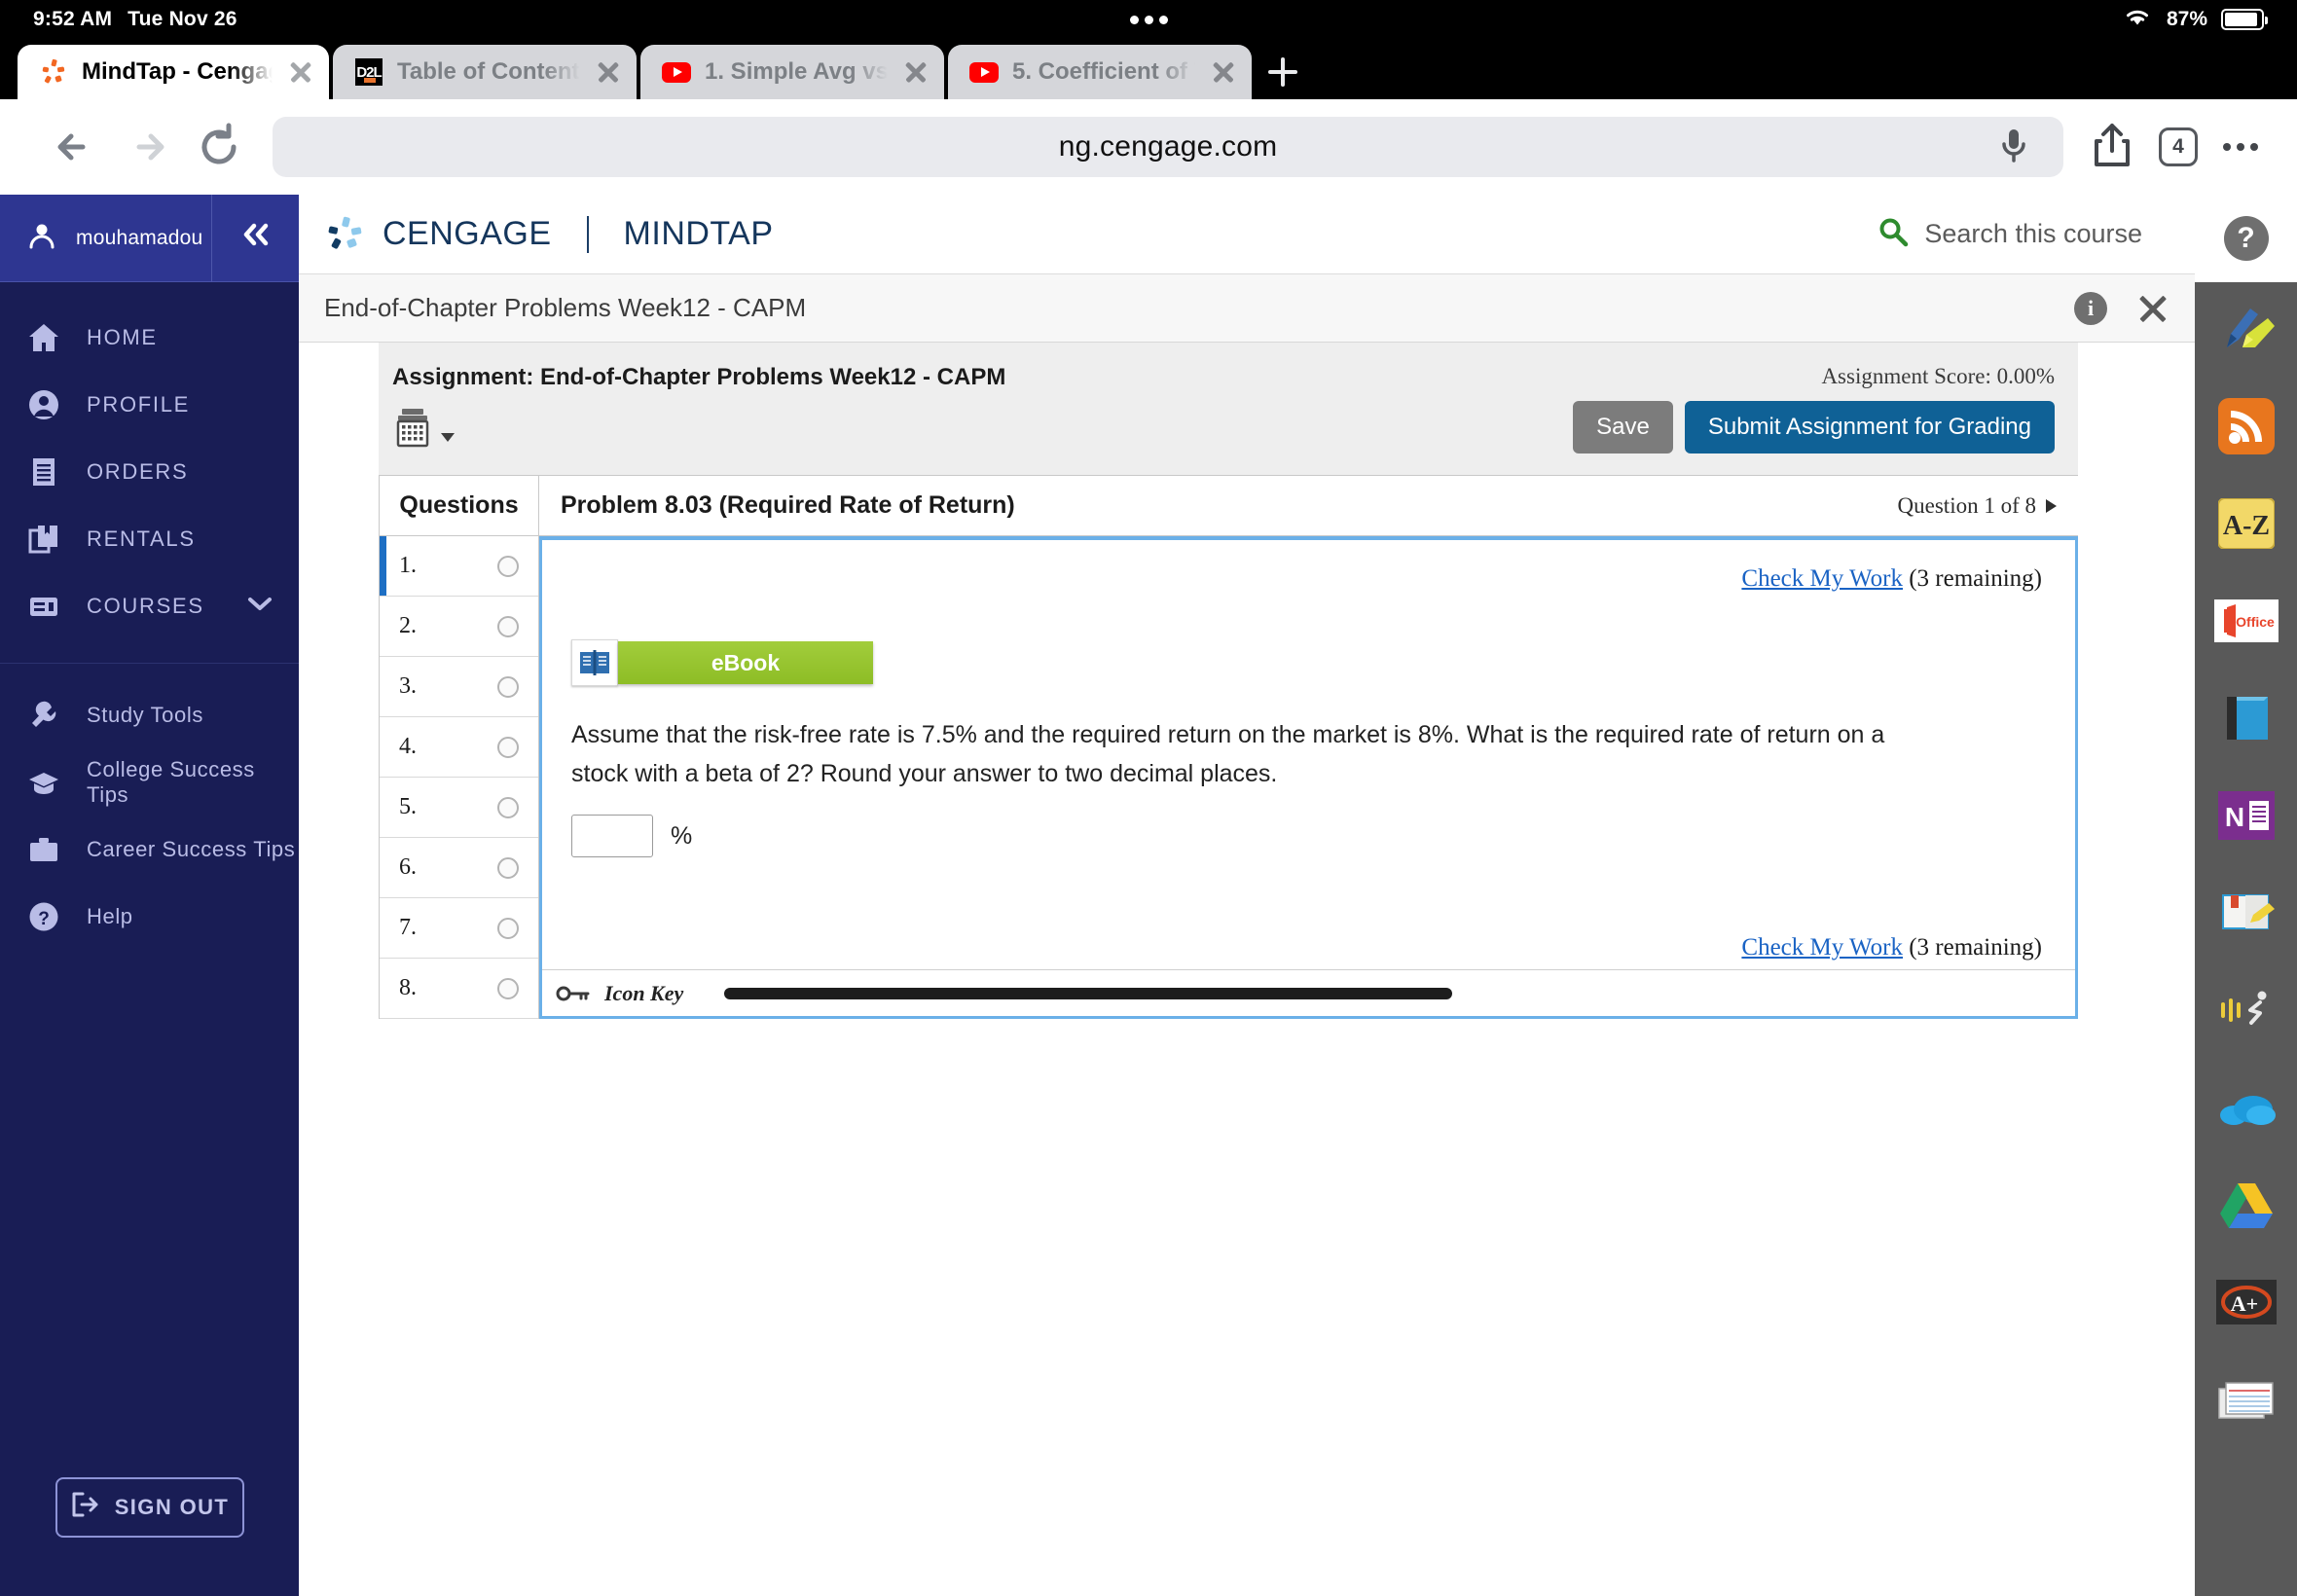 This screenshot has height=1596, width=2297. What do you see at coordinates (2246, 1012) in the screenshot?
I see `tool-read-aloud` at bounding box center [2246, 1012].